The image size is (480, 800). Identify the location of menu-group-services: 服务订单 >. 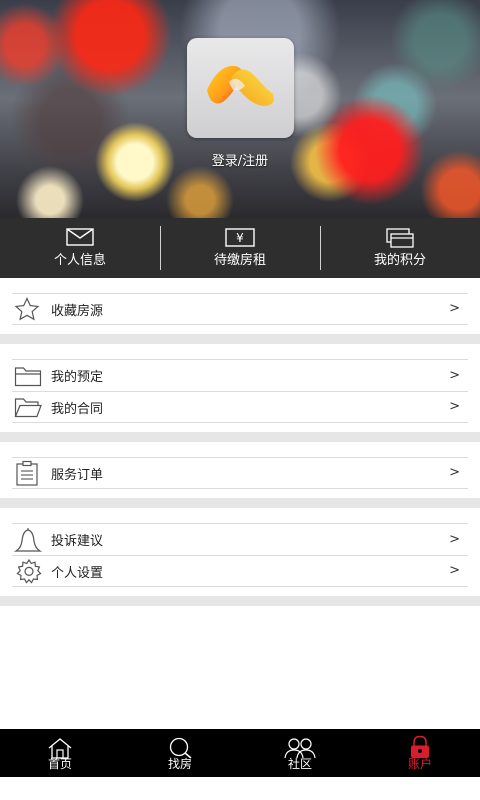
(240, 475).